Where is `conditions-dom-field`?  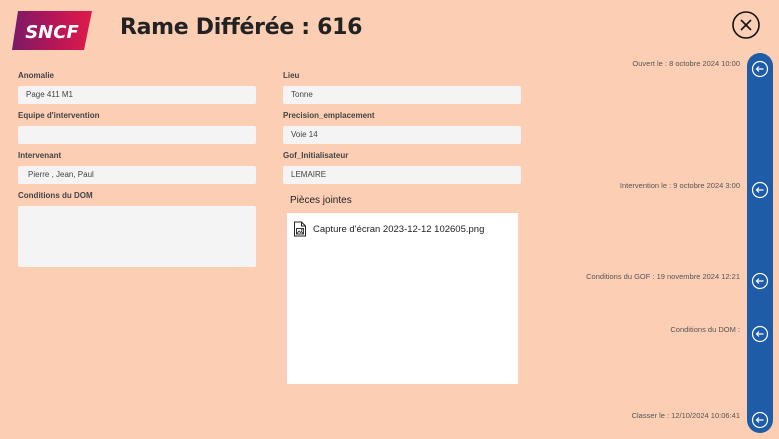 conditions-dom-field is located at coordinates (137, 236).